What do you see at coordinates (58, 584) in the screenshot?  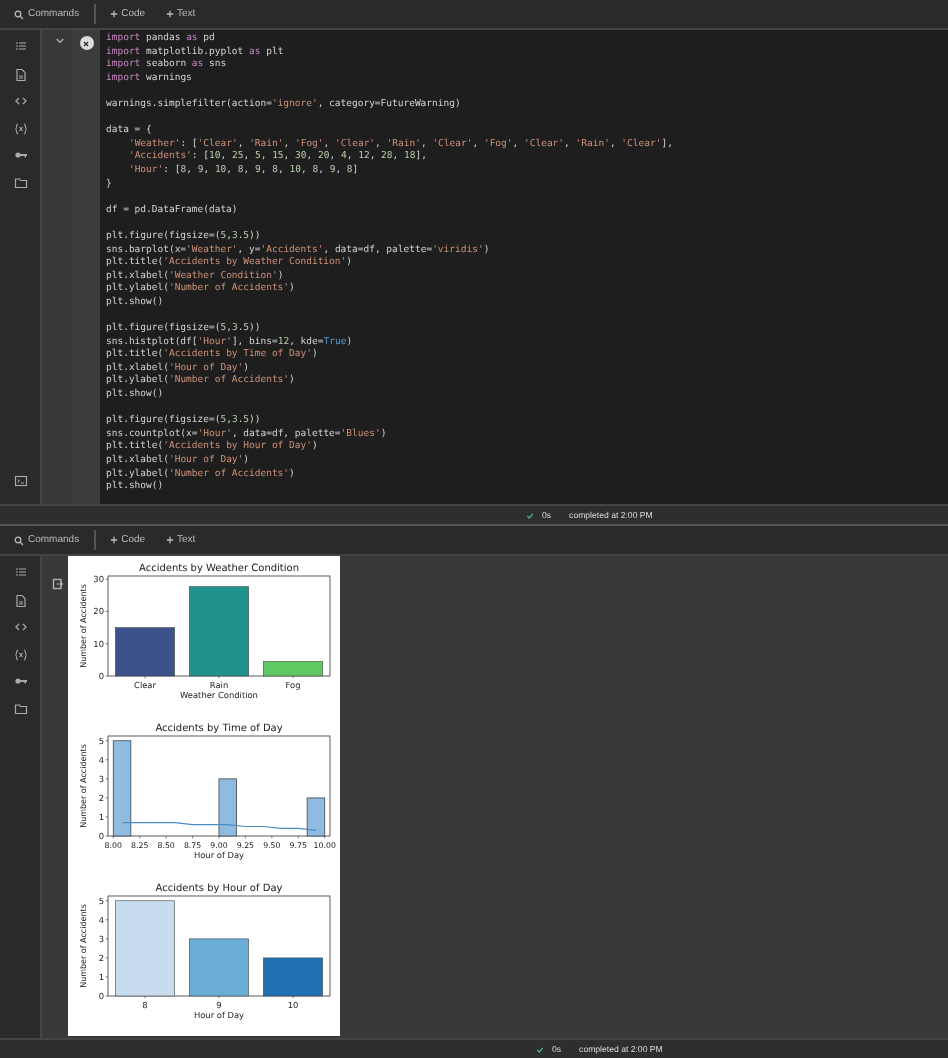 I see `output-icon` at bounding box center [58, 584].